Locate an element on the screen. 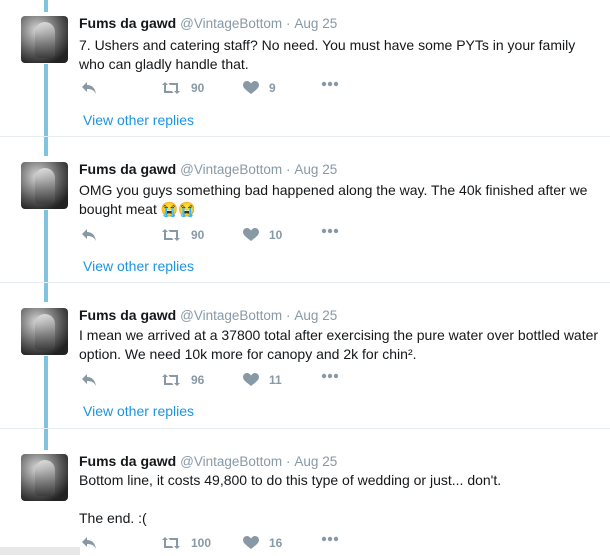  tweet-actions: 90 10 is located at coordinates (229, 238).